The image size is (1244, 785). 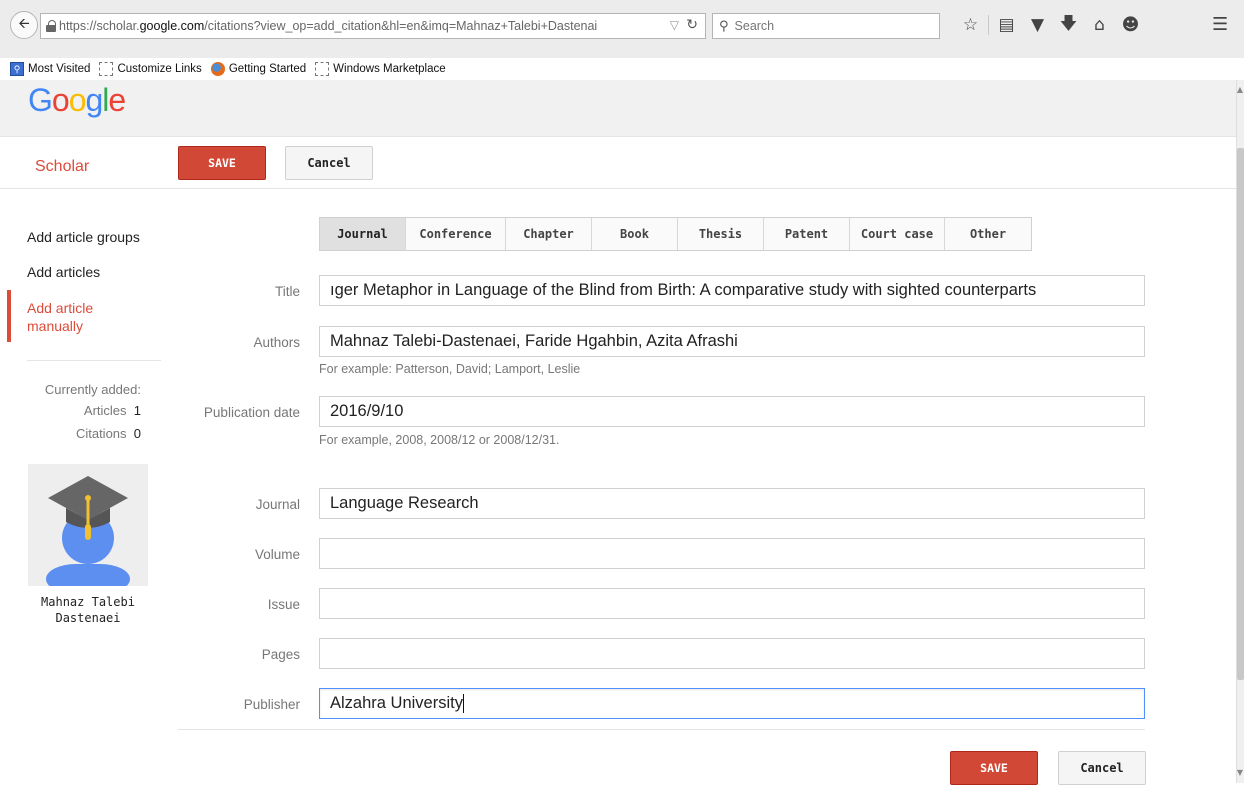 I want to click on scrollbar-thumb, so click(x=1240, y=414).